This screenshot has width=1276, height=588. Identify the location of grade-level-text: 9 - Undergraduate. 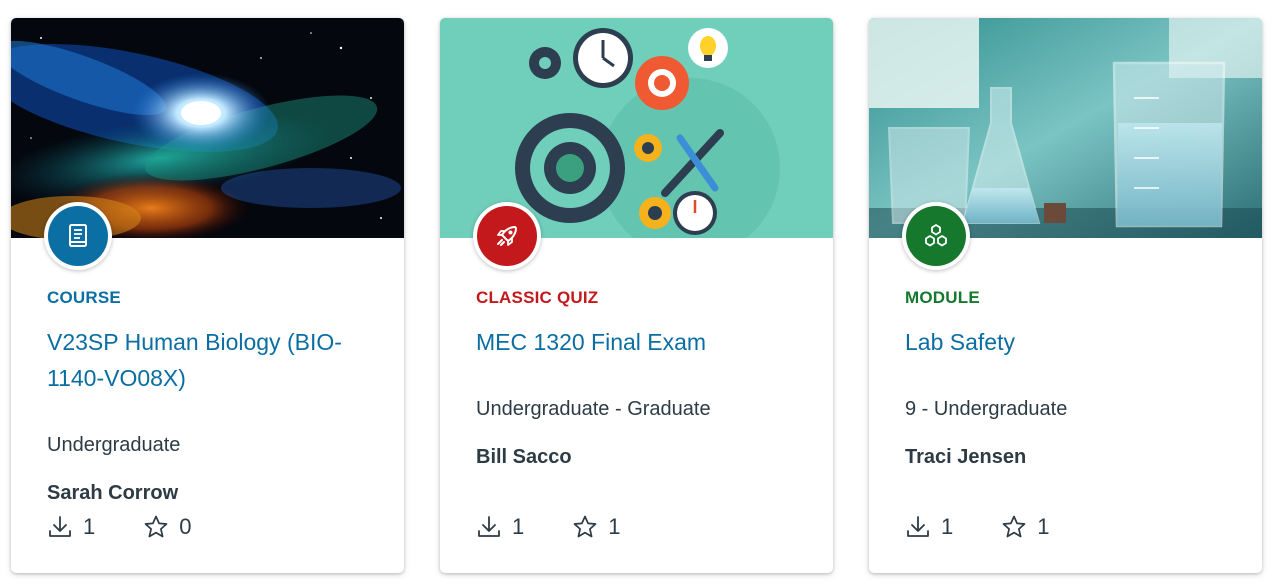
(986, 409).